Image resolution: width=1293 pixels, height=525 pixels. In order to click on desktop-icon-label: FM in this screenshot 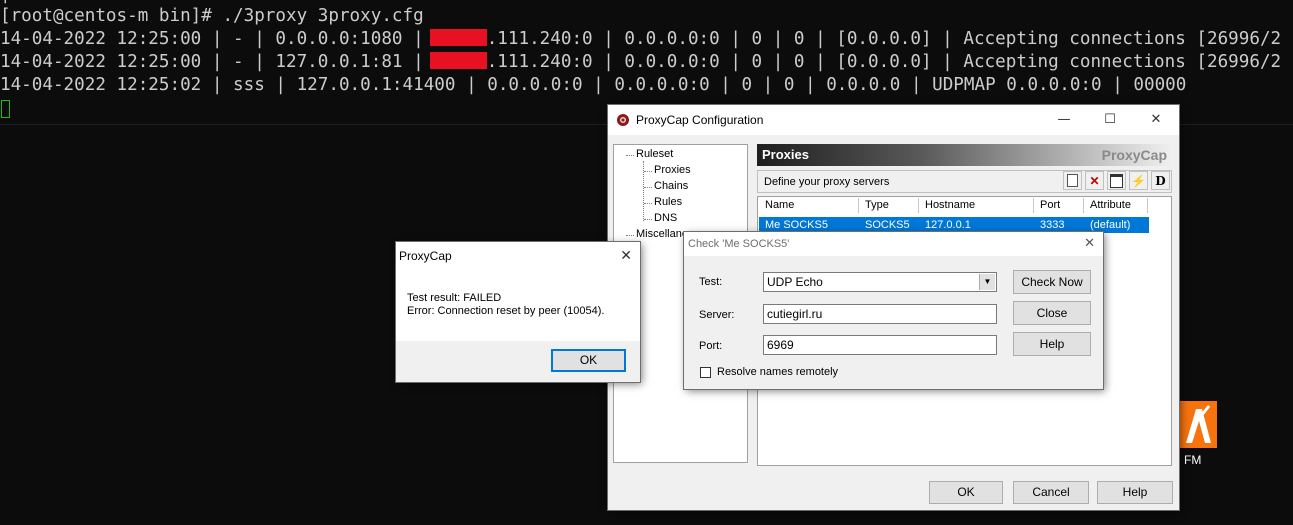, I will do `click(1193, 460)`.